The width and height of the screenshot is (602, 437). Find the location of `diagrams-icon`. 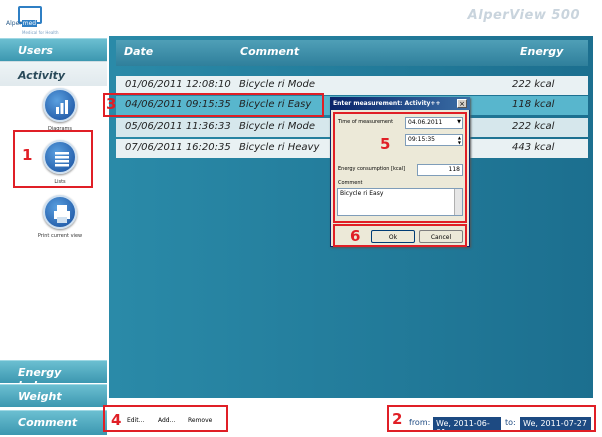

diagrams-icon is located at coordinates (60, 105).